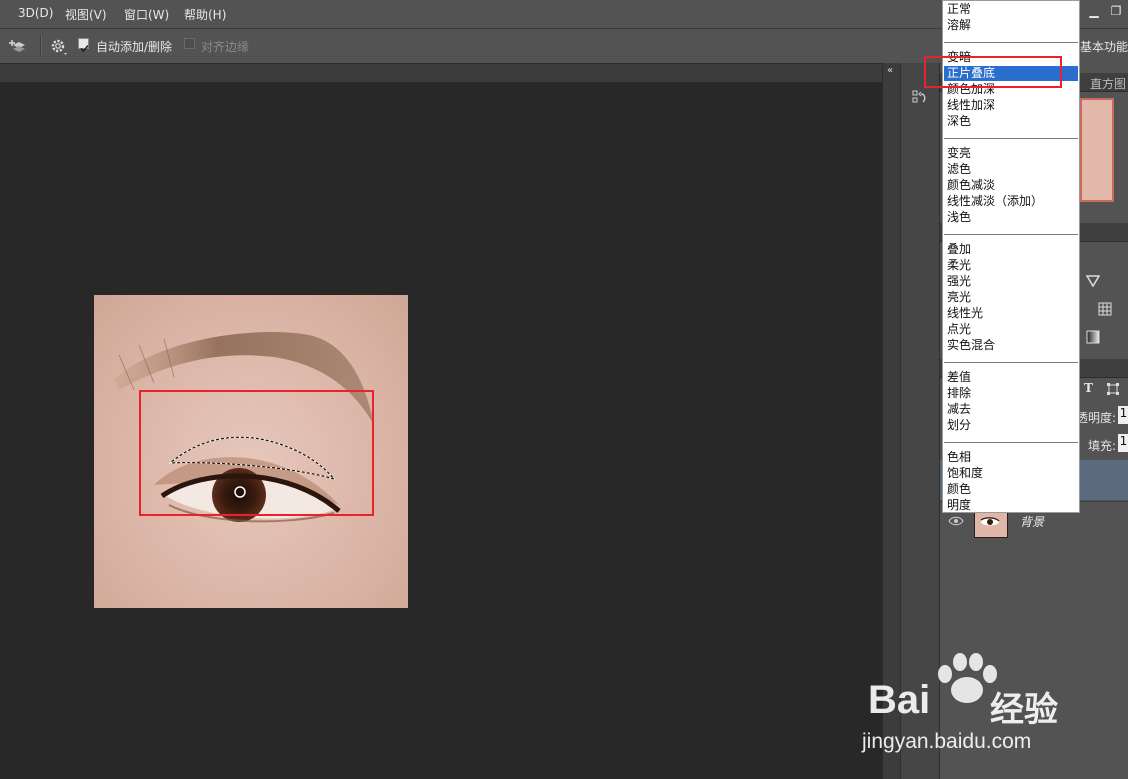 This screenshot has height=779, width=1128. Describe the element at coordinates (959, 489) in the screenshot. I see `blend-option: 颜色` at that location.